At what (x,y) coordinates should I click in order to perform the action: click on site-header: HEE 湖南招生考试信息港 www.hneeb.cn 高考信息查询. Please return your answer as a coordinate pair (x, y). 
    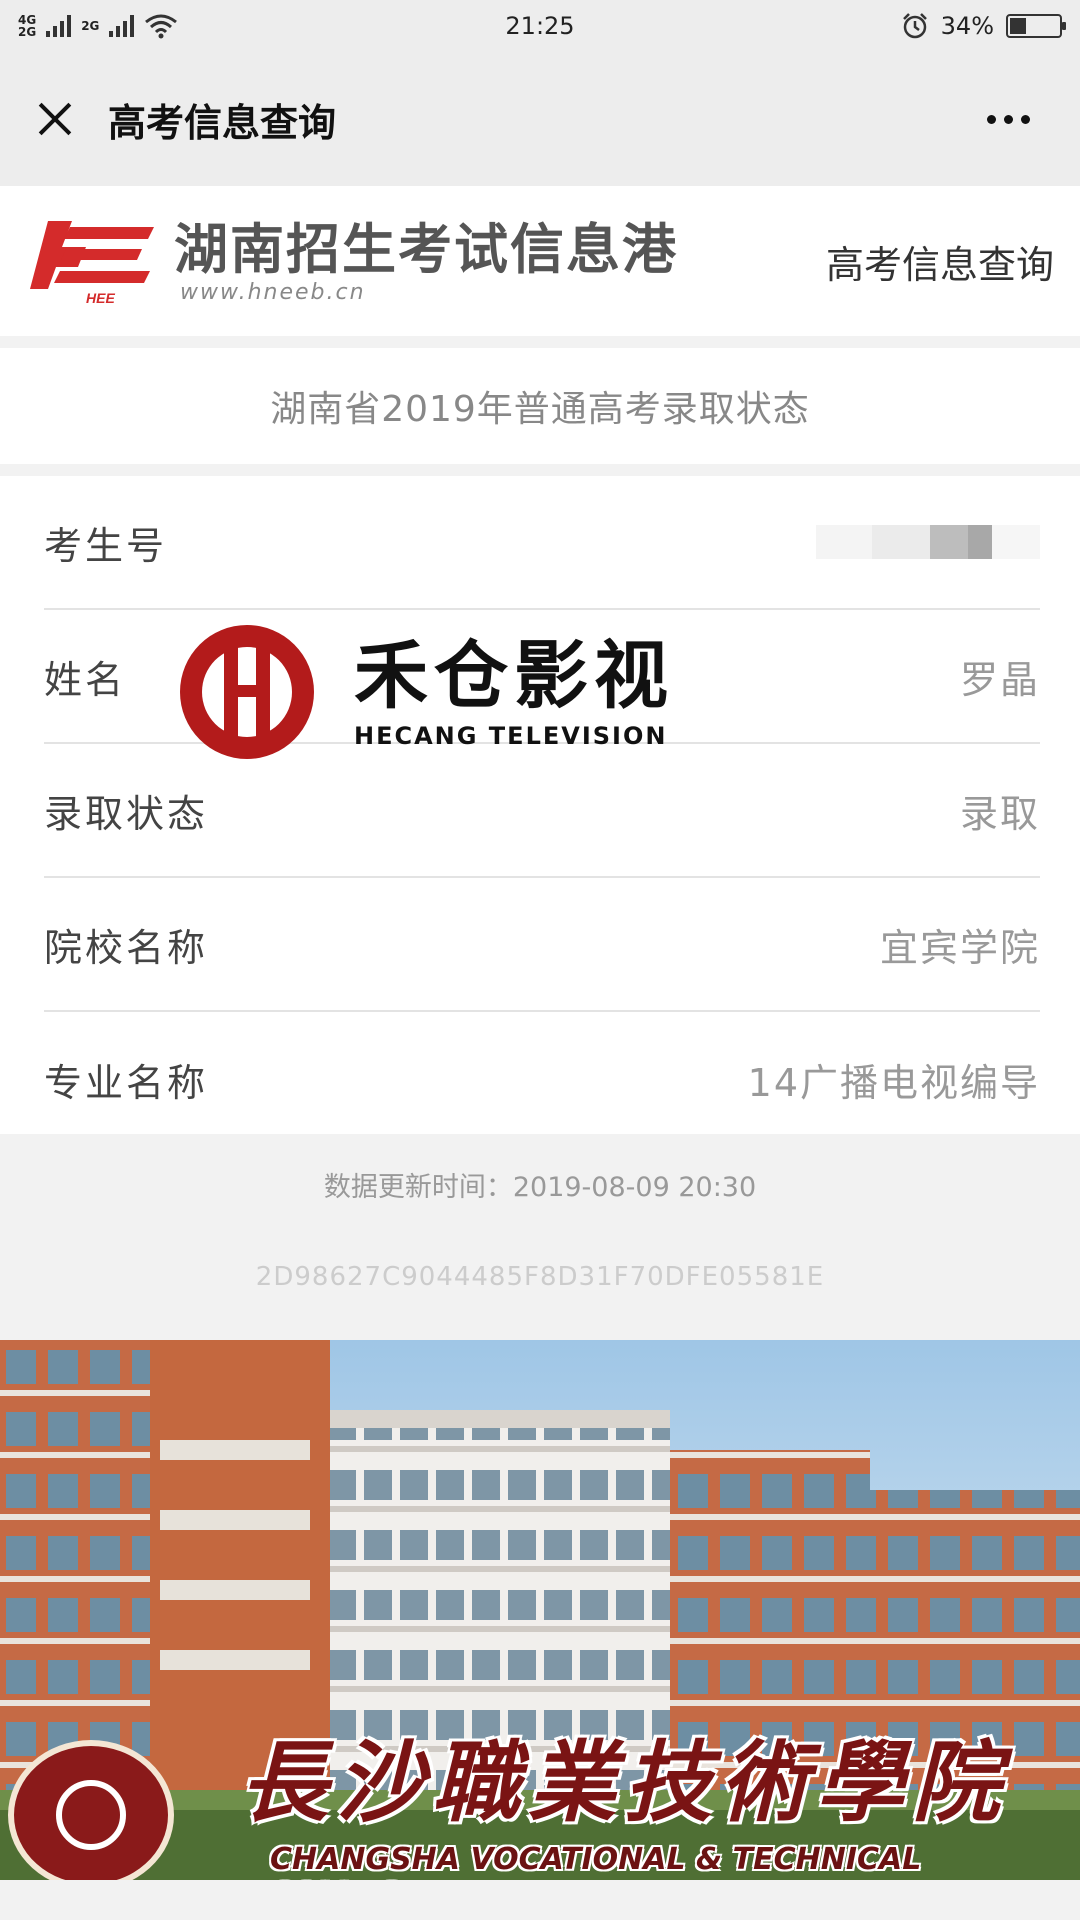
    Looking at the image, I should click on (540, 261).